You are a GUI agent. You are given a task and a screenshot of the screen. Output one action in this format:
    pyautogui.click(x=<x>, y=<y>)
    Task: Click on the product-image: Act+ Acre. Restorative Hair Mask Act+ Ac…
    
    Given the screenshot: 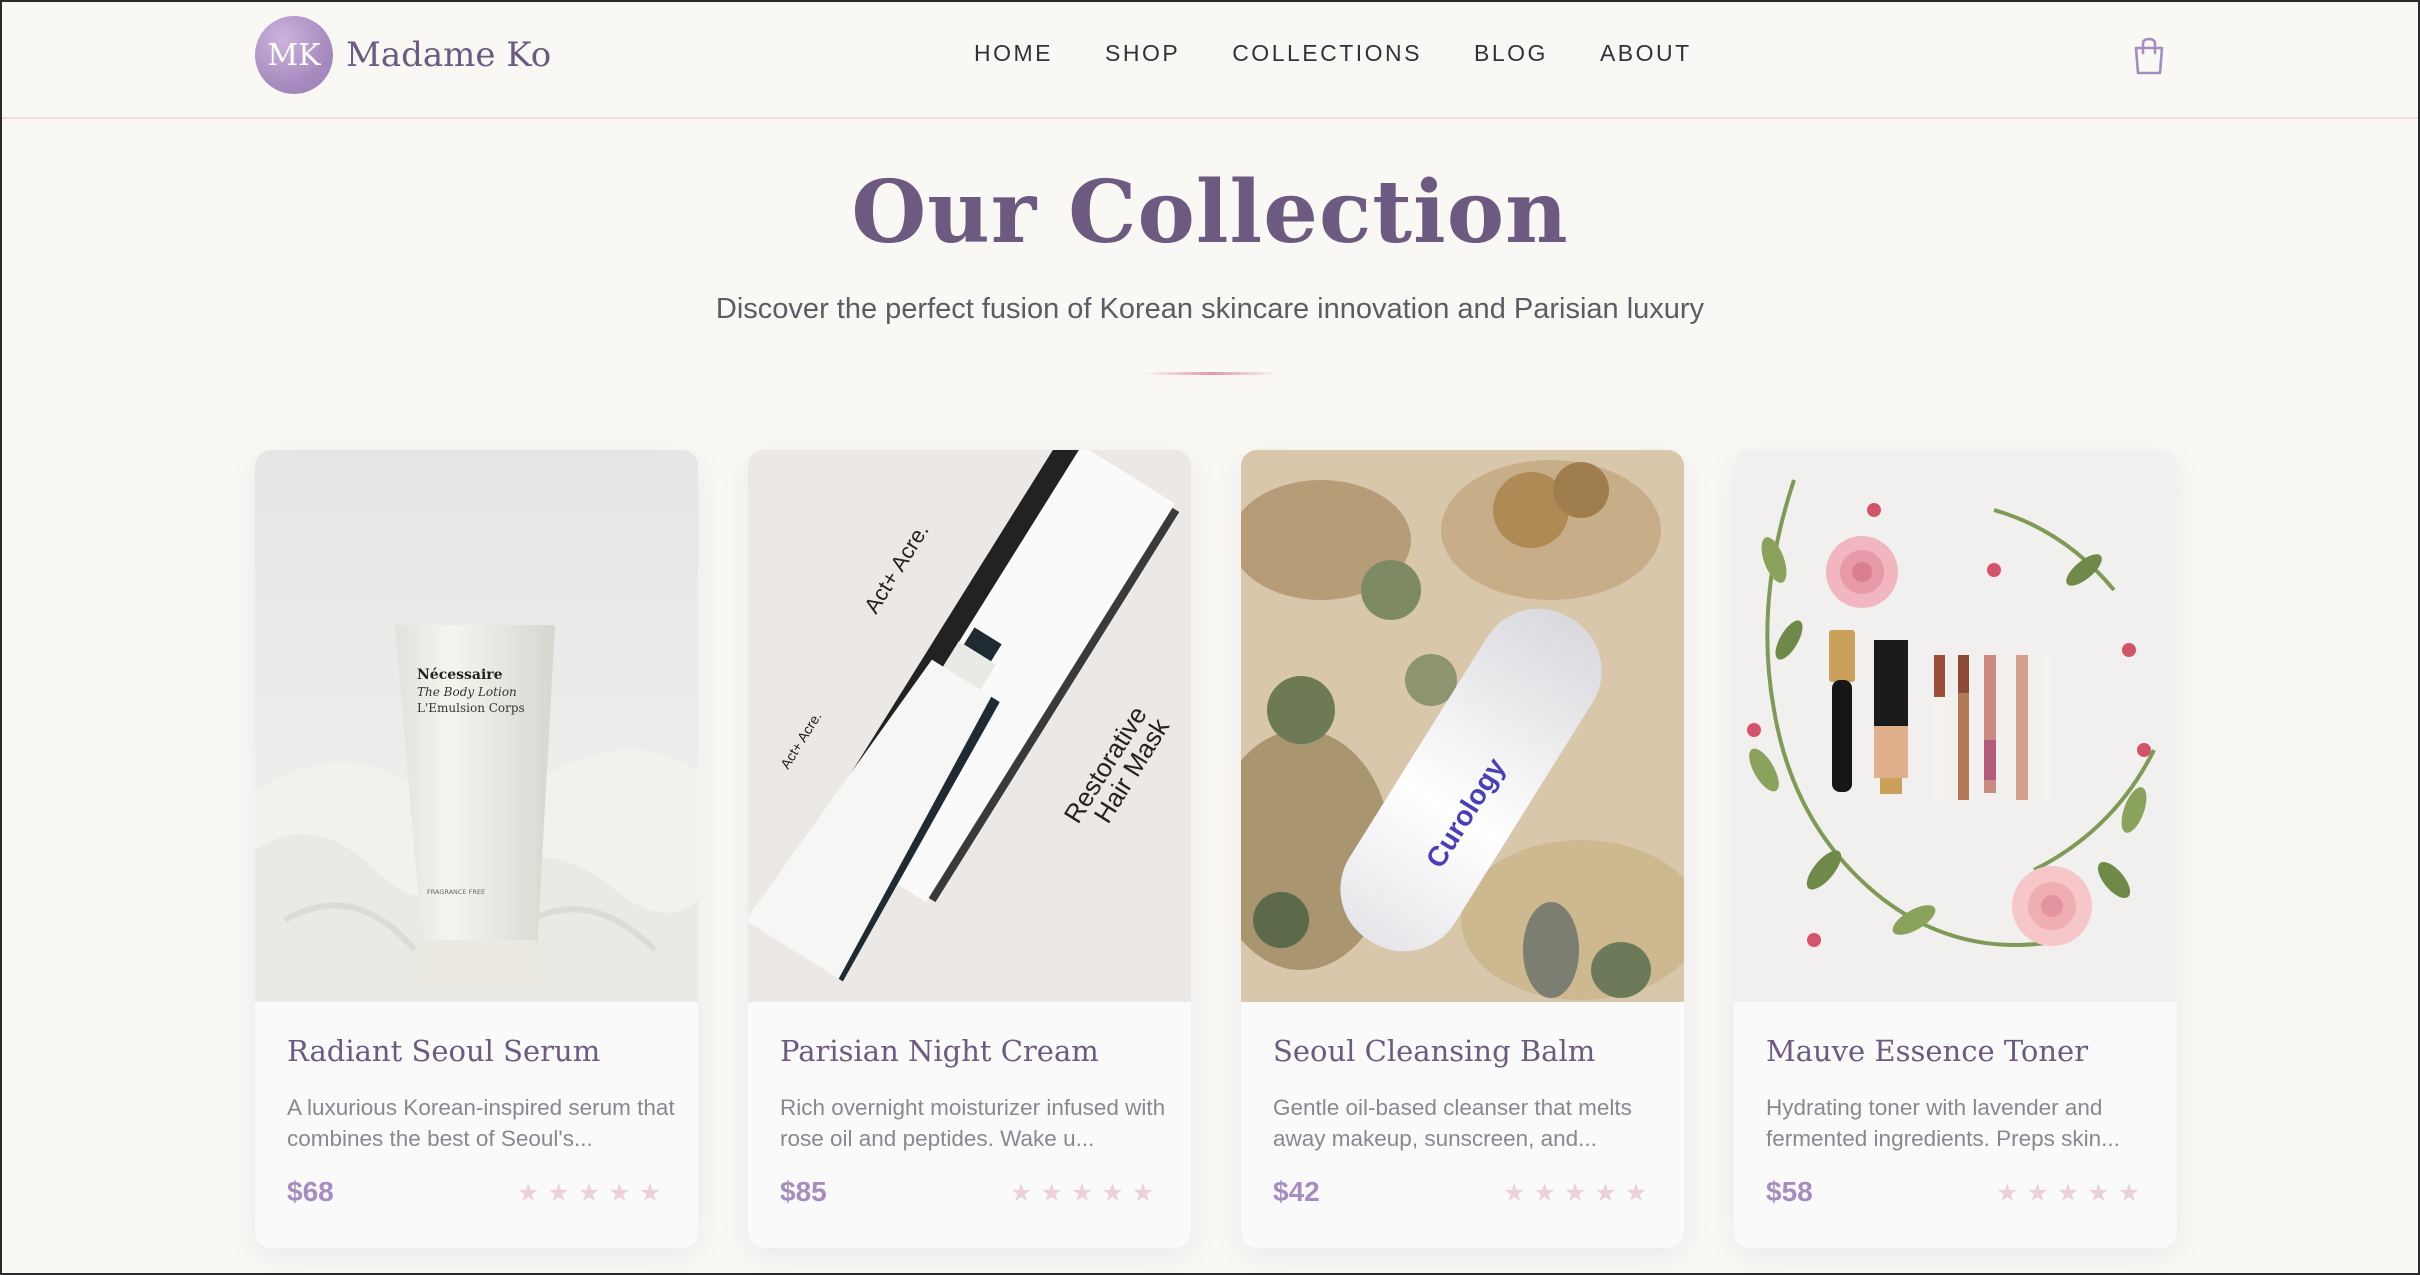 What is the action you would take?
    pyautogui.click(x=969, y=726)
    